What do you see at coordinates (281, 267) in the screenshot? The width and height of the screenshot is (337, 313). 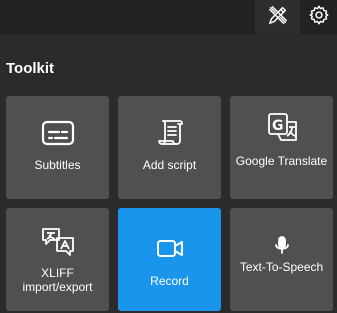 I see `text-to-speech-label: Text-To-Speech` at bounding box center [281, 267].